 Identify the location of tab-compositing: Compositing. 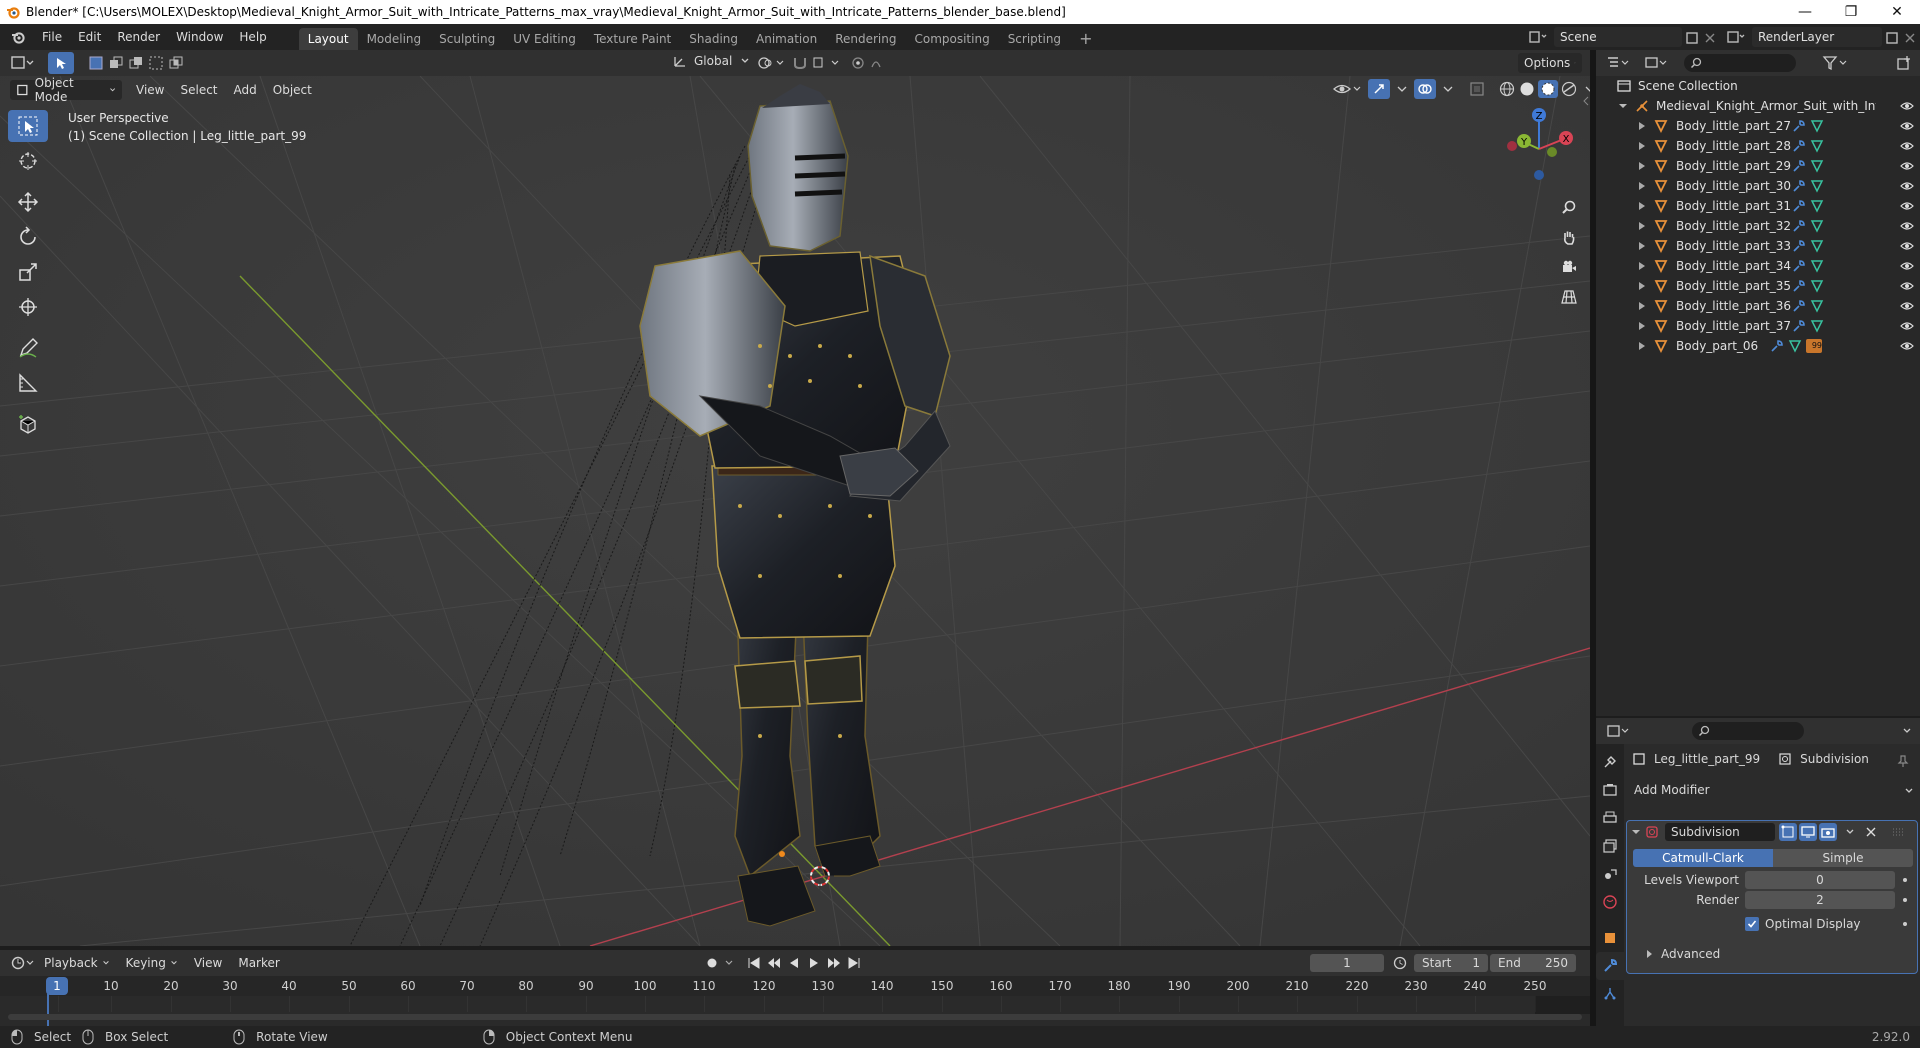
(951, 39).